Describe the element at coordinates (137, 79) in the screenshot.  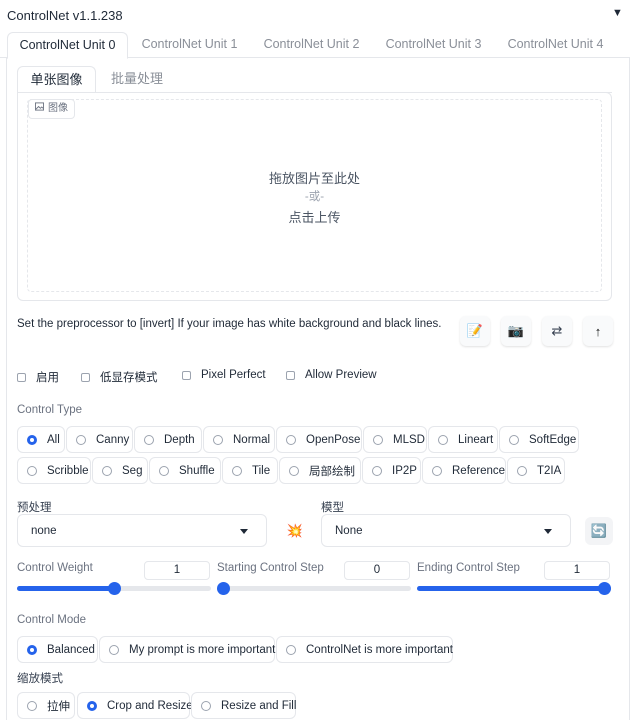
I see `tab-batch: 批量处理` at that location.